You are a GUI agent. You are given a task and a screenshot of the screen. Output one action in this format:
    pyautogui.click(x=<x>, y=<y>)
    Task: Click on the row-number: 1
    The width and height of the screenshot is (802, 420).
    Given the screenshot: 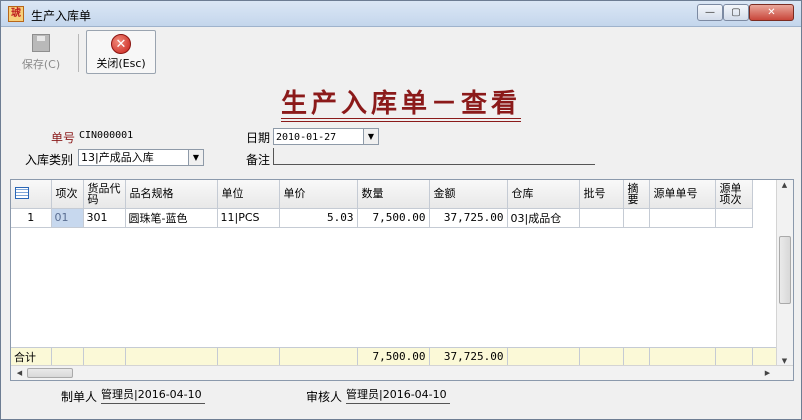 What is the action you would take?
    pyautogui.click(x=31, y=218)
    